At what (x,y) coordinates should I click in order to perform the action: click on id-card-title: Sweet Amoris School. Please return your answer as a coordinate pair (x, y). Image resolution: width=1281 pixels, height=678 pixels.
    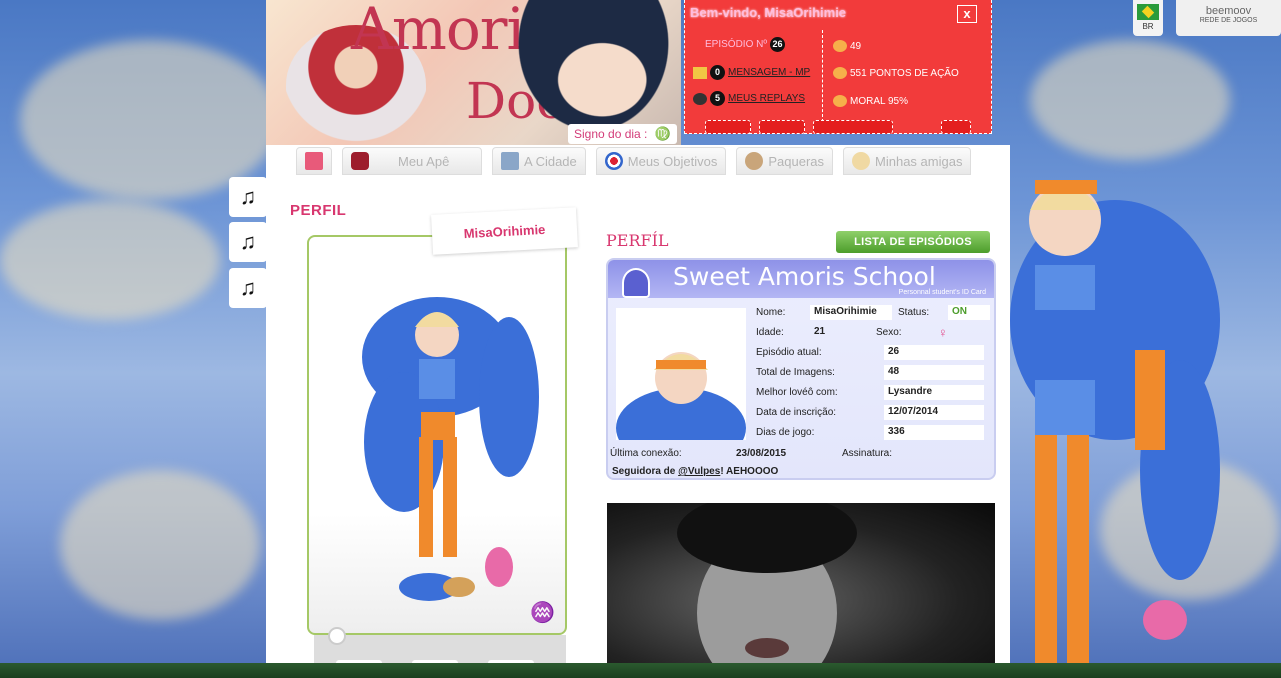
    Looking at the image, I should click on (804, 276).